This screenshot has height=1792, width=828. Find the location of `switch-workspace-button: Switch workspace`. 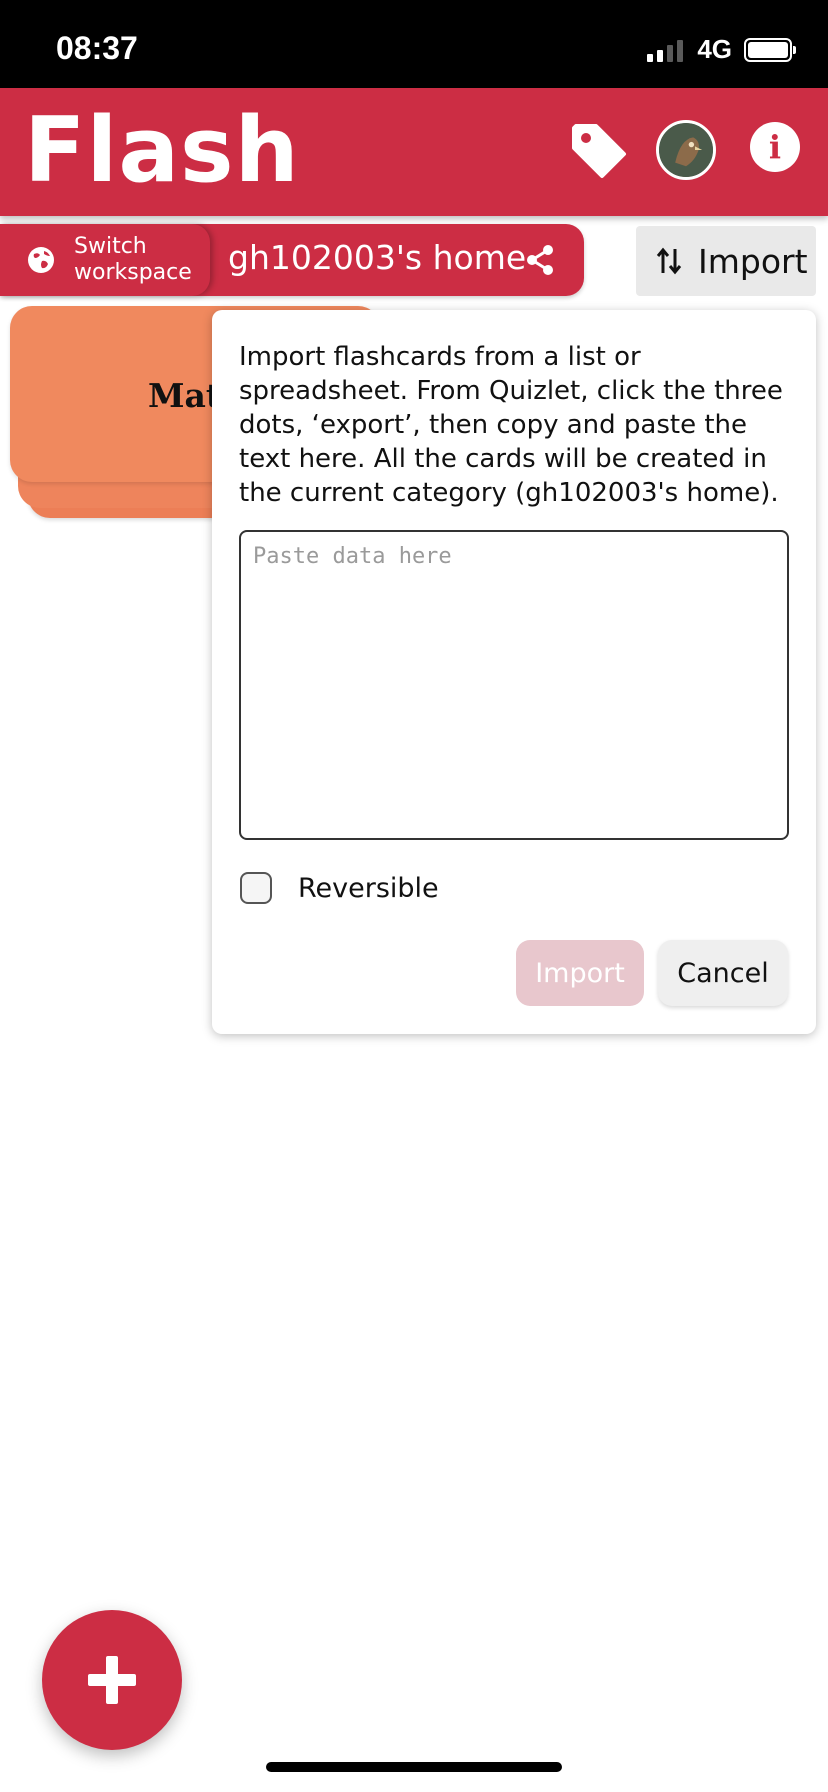

switch-workspace-button: Switch workspace is located at coordinates (105, 260).